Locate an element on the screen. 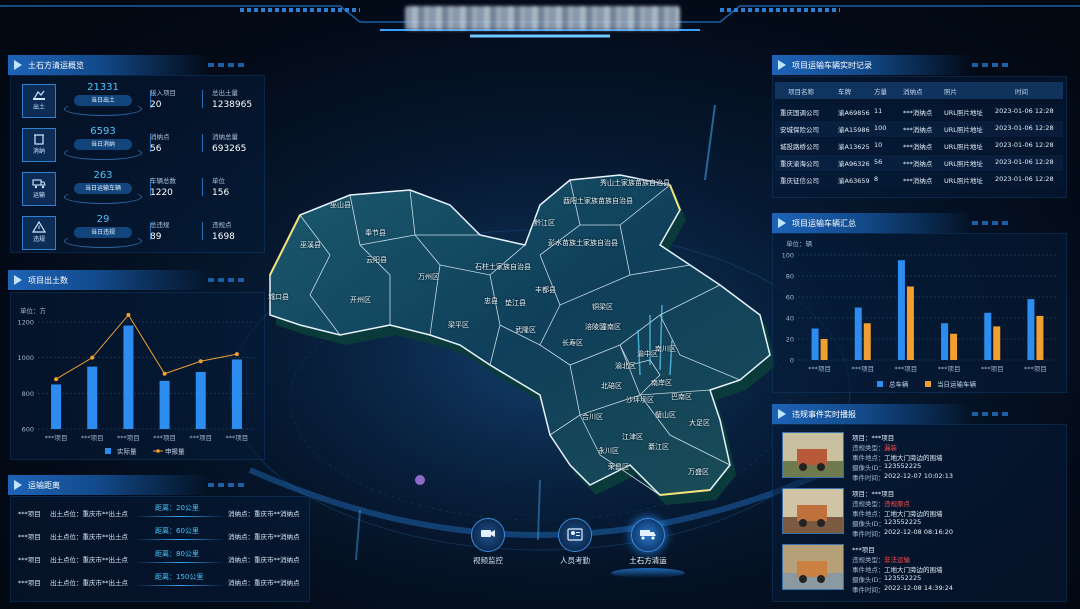 The width and height of the screenshot is (1080, 609). map-district-label: 彭水苗族土家族自治县 is located at coordinates (583, 243).